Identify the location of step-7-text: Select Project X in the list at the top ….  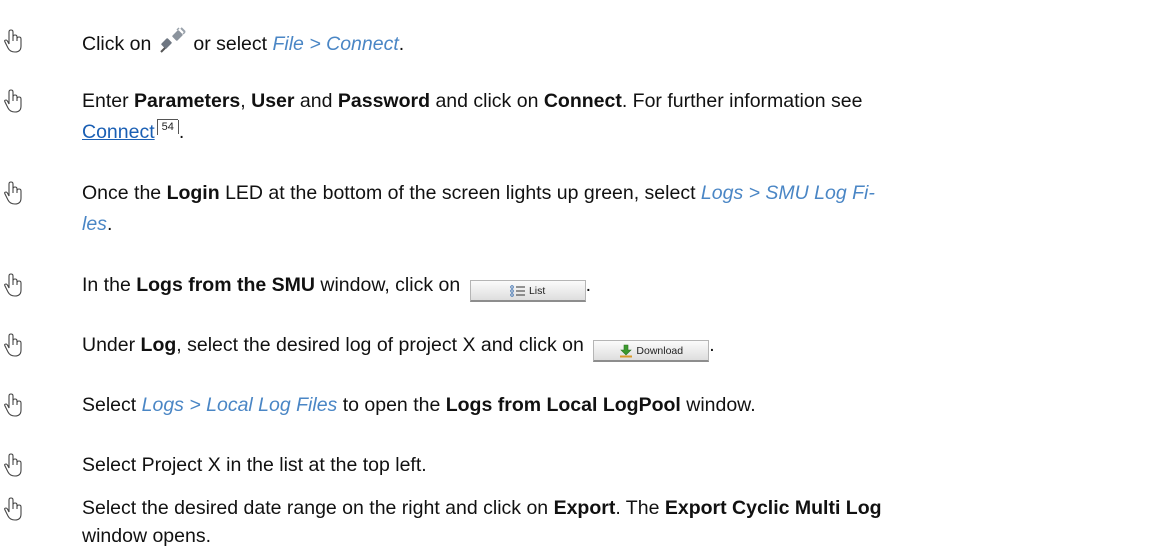
(619, 465).